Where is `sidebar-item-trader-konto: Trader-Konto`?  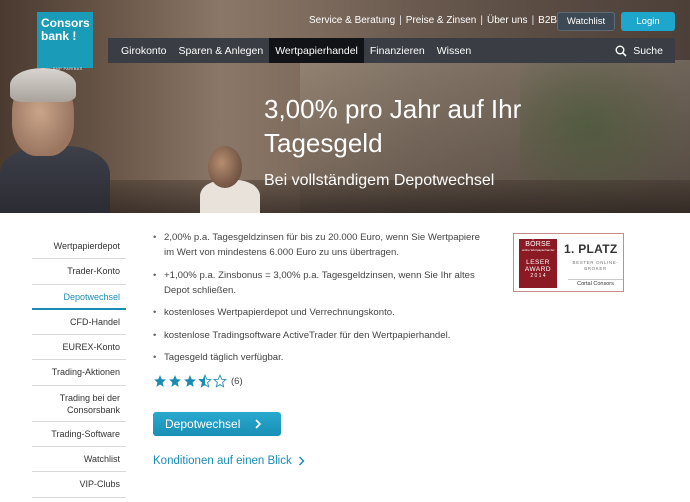 sidebar-item-trader-konto: Trader-Konto is located at coordinates (79, 272).